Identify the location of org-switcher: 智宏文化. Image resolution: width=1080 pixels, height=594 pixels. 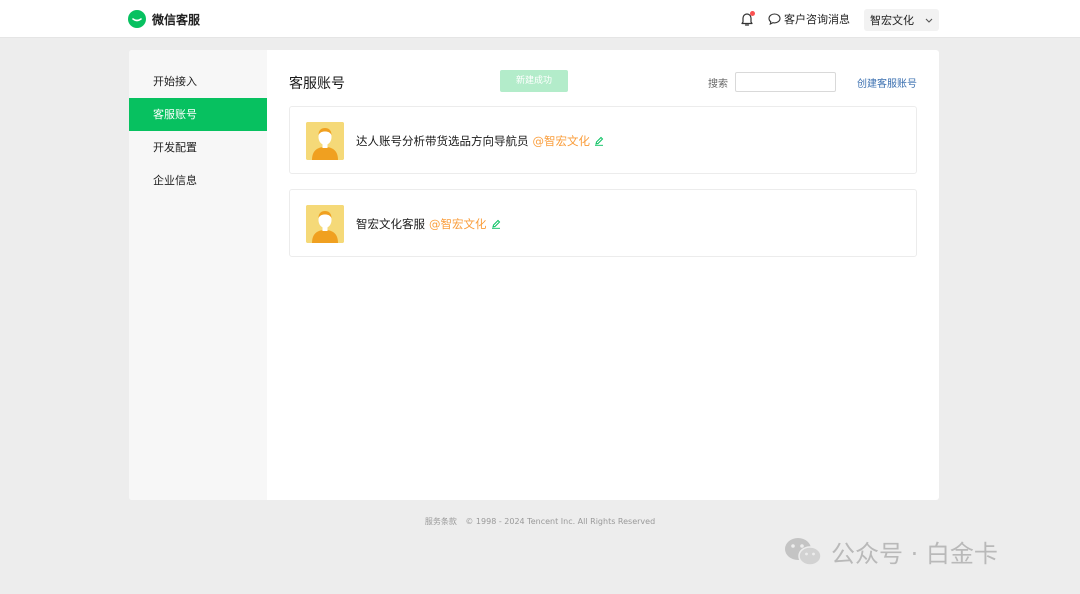
(901, 20).